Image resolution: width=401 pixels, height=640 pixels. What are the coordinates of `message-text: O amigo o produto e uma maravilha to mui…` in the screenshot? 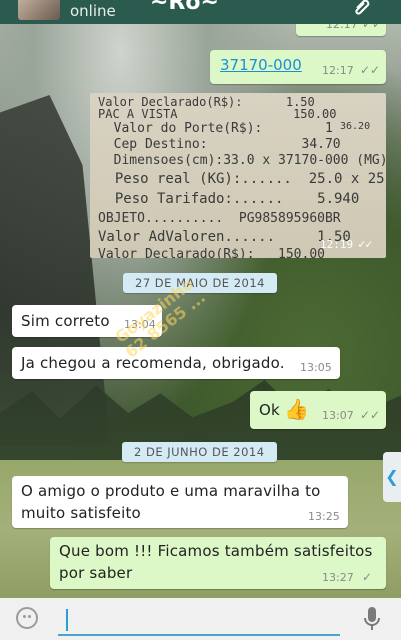 It's located at (171, 502).